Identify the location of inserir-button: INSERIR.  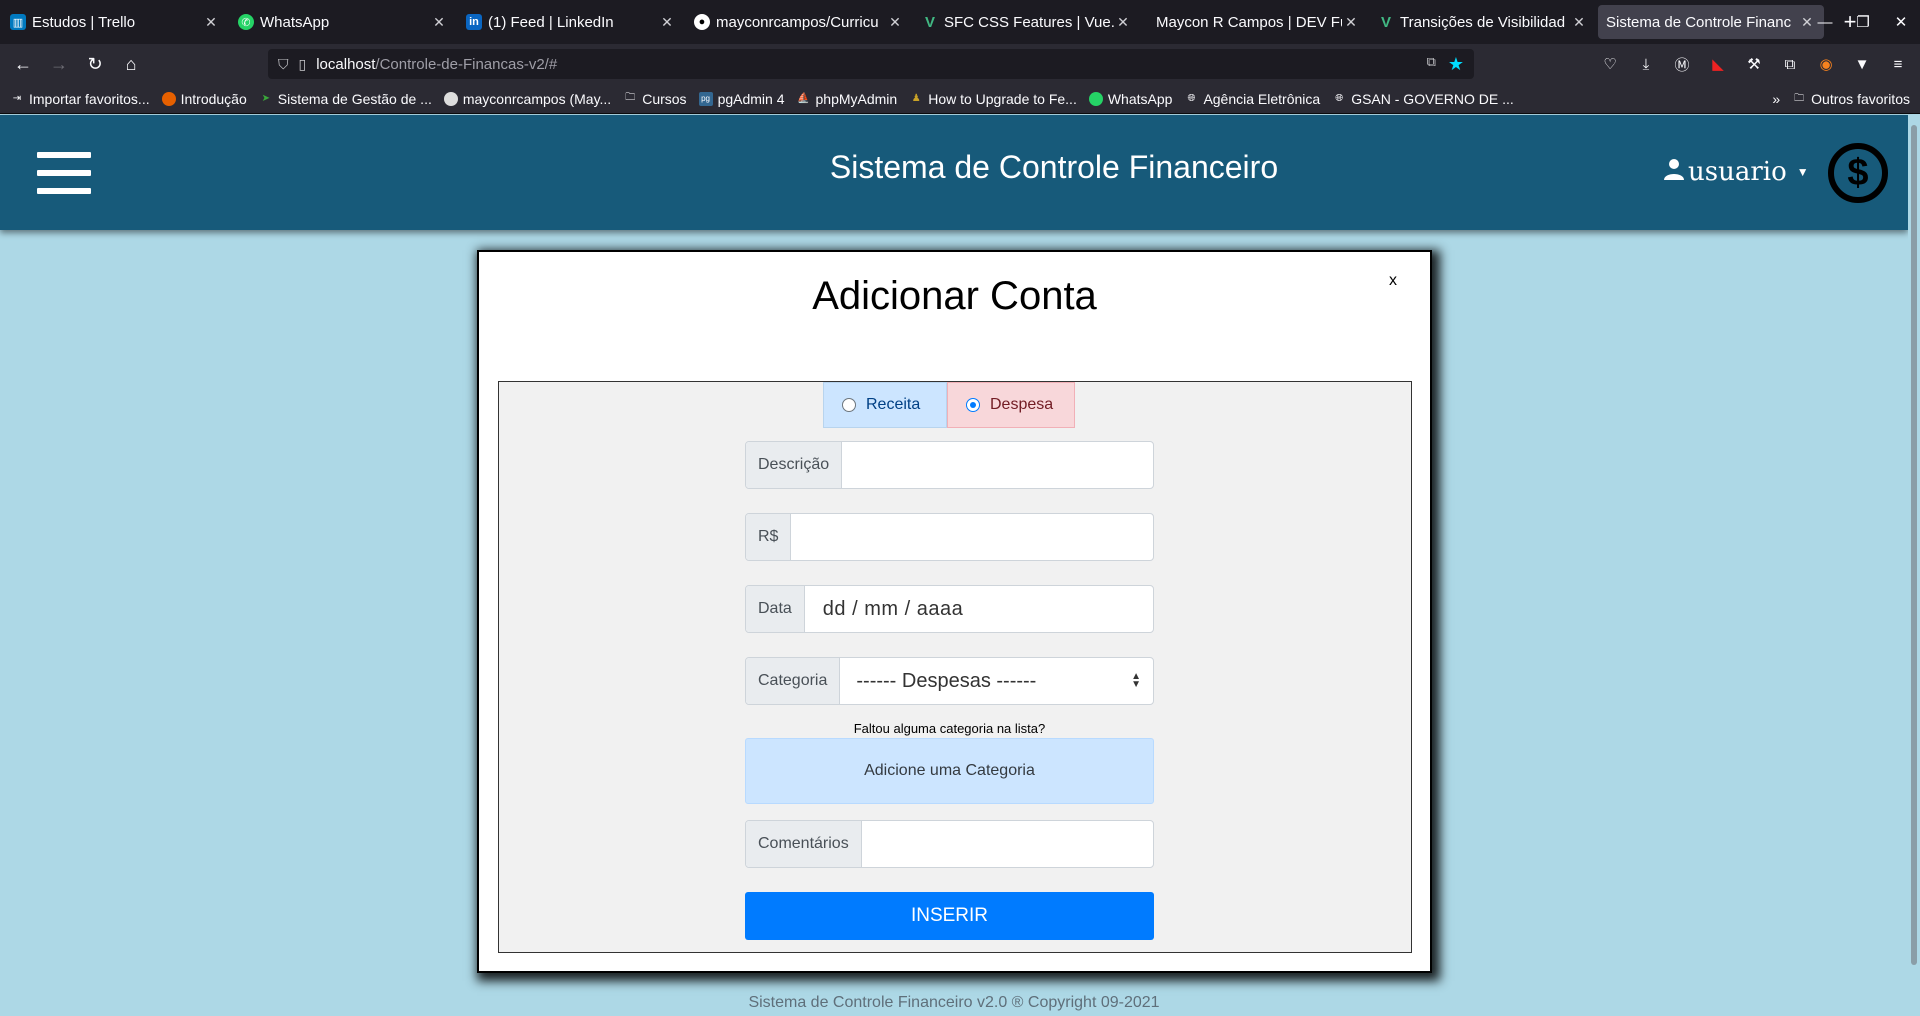
(949, 916).